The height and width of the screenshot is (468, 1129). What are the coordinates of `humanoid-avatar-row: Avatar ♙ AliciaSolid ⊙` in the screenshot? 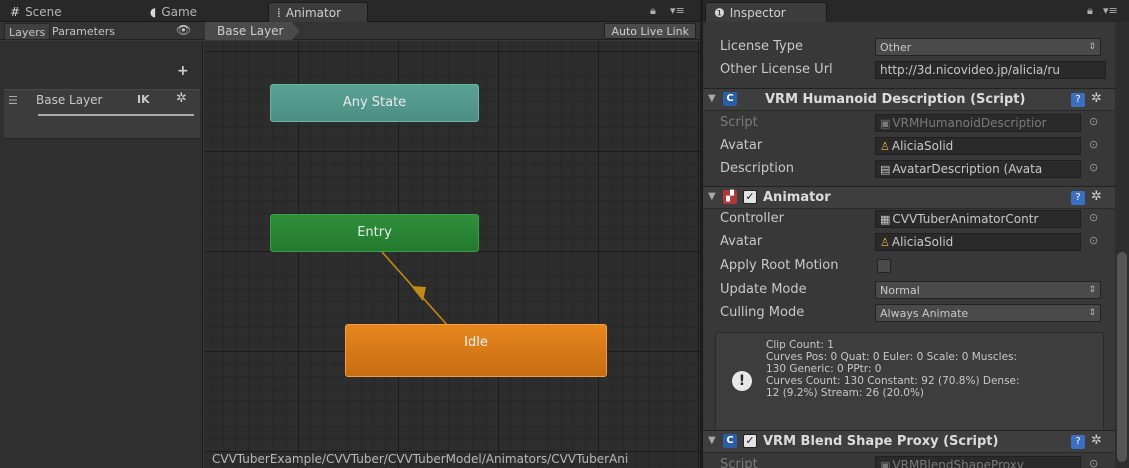 It's located at (909, 146).